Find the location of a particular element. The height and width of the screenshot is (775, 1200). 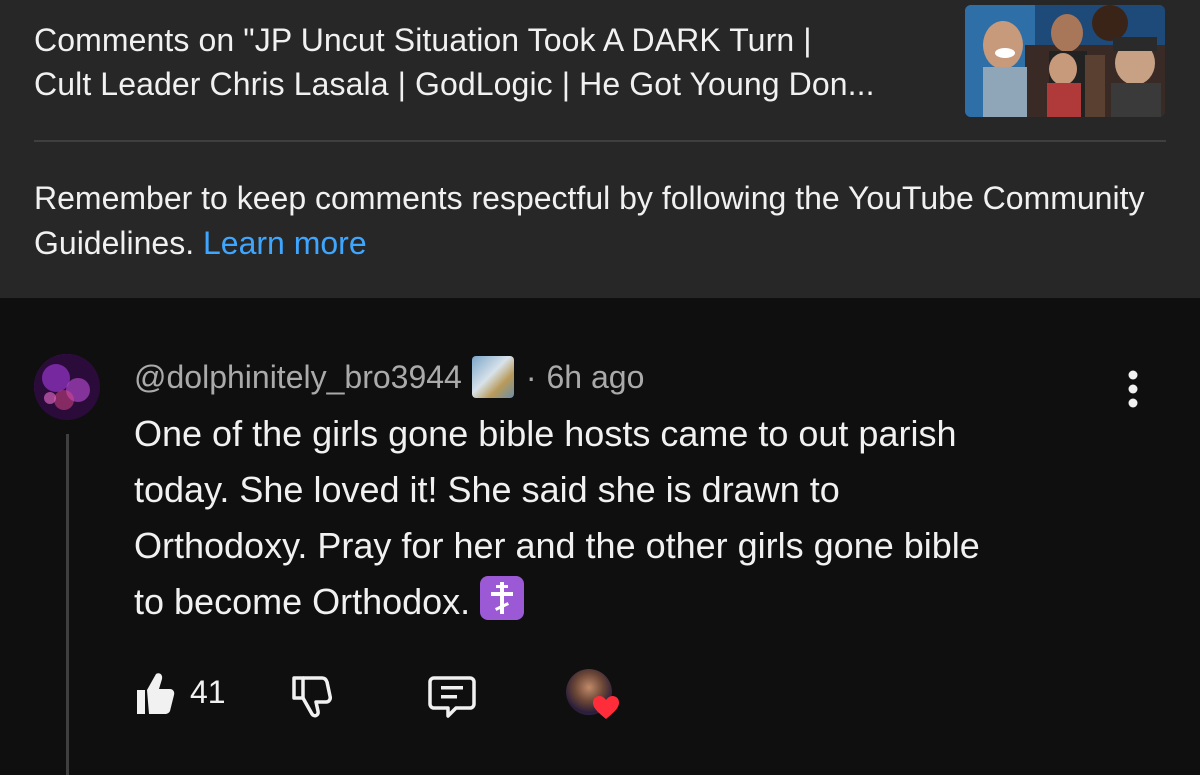

comment-meta: @dolphinitely_bro3944 · 6h ago is located at coordinates (389, 377).